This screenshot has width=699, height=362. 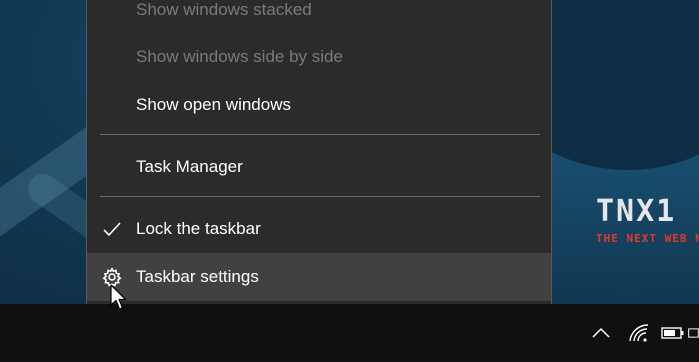 I want to click on menu-item-lock-the-taskbar: Lock the taskbar, so click(x=319, y=229).